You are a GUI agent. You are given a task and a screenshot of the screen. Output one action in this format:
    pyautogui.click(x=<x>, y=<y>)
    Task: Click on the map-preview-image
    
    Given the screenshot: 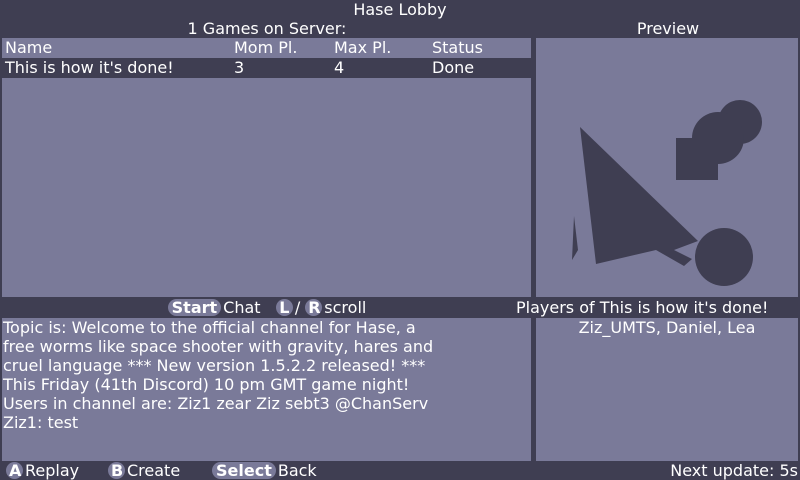 What is the action you would take?
    pyautogui.click(x=667, y=193)
    